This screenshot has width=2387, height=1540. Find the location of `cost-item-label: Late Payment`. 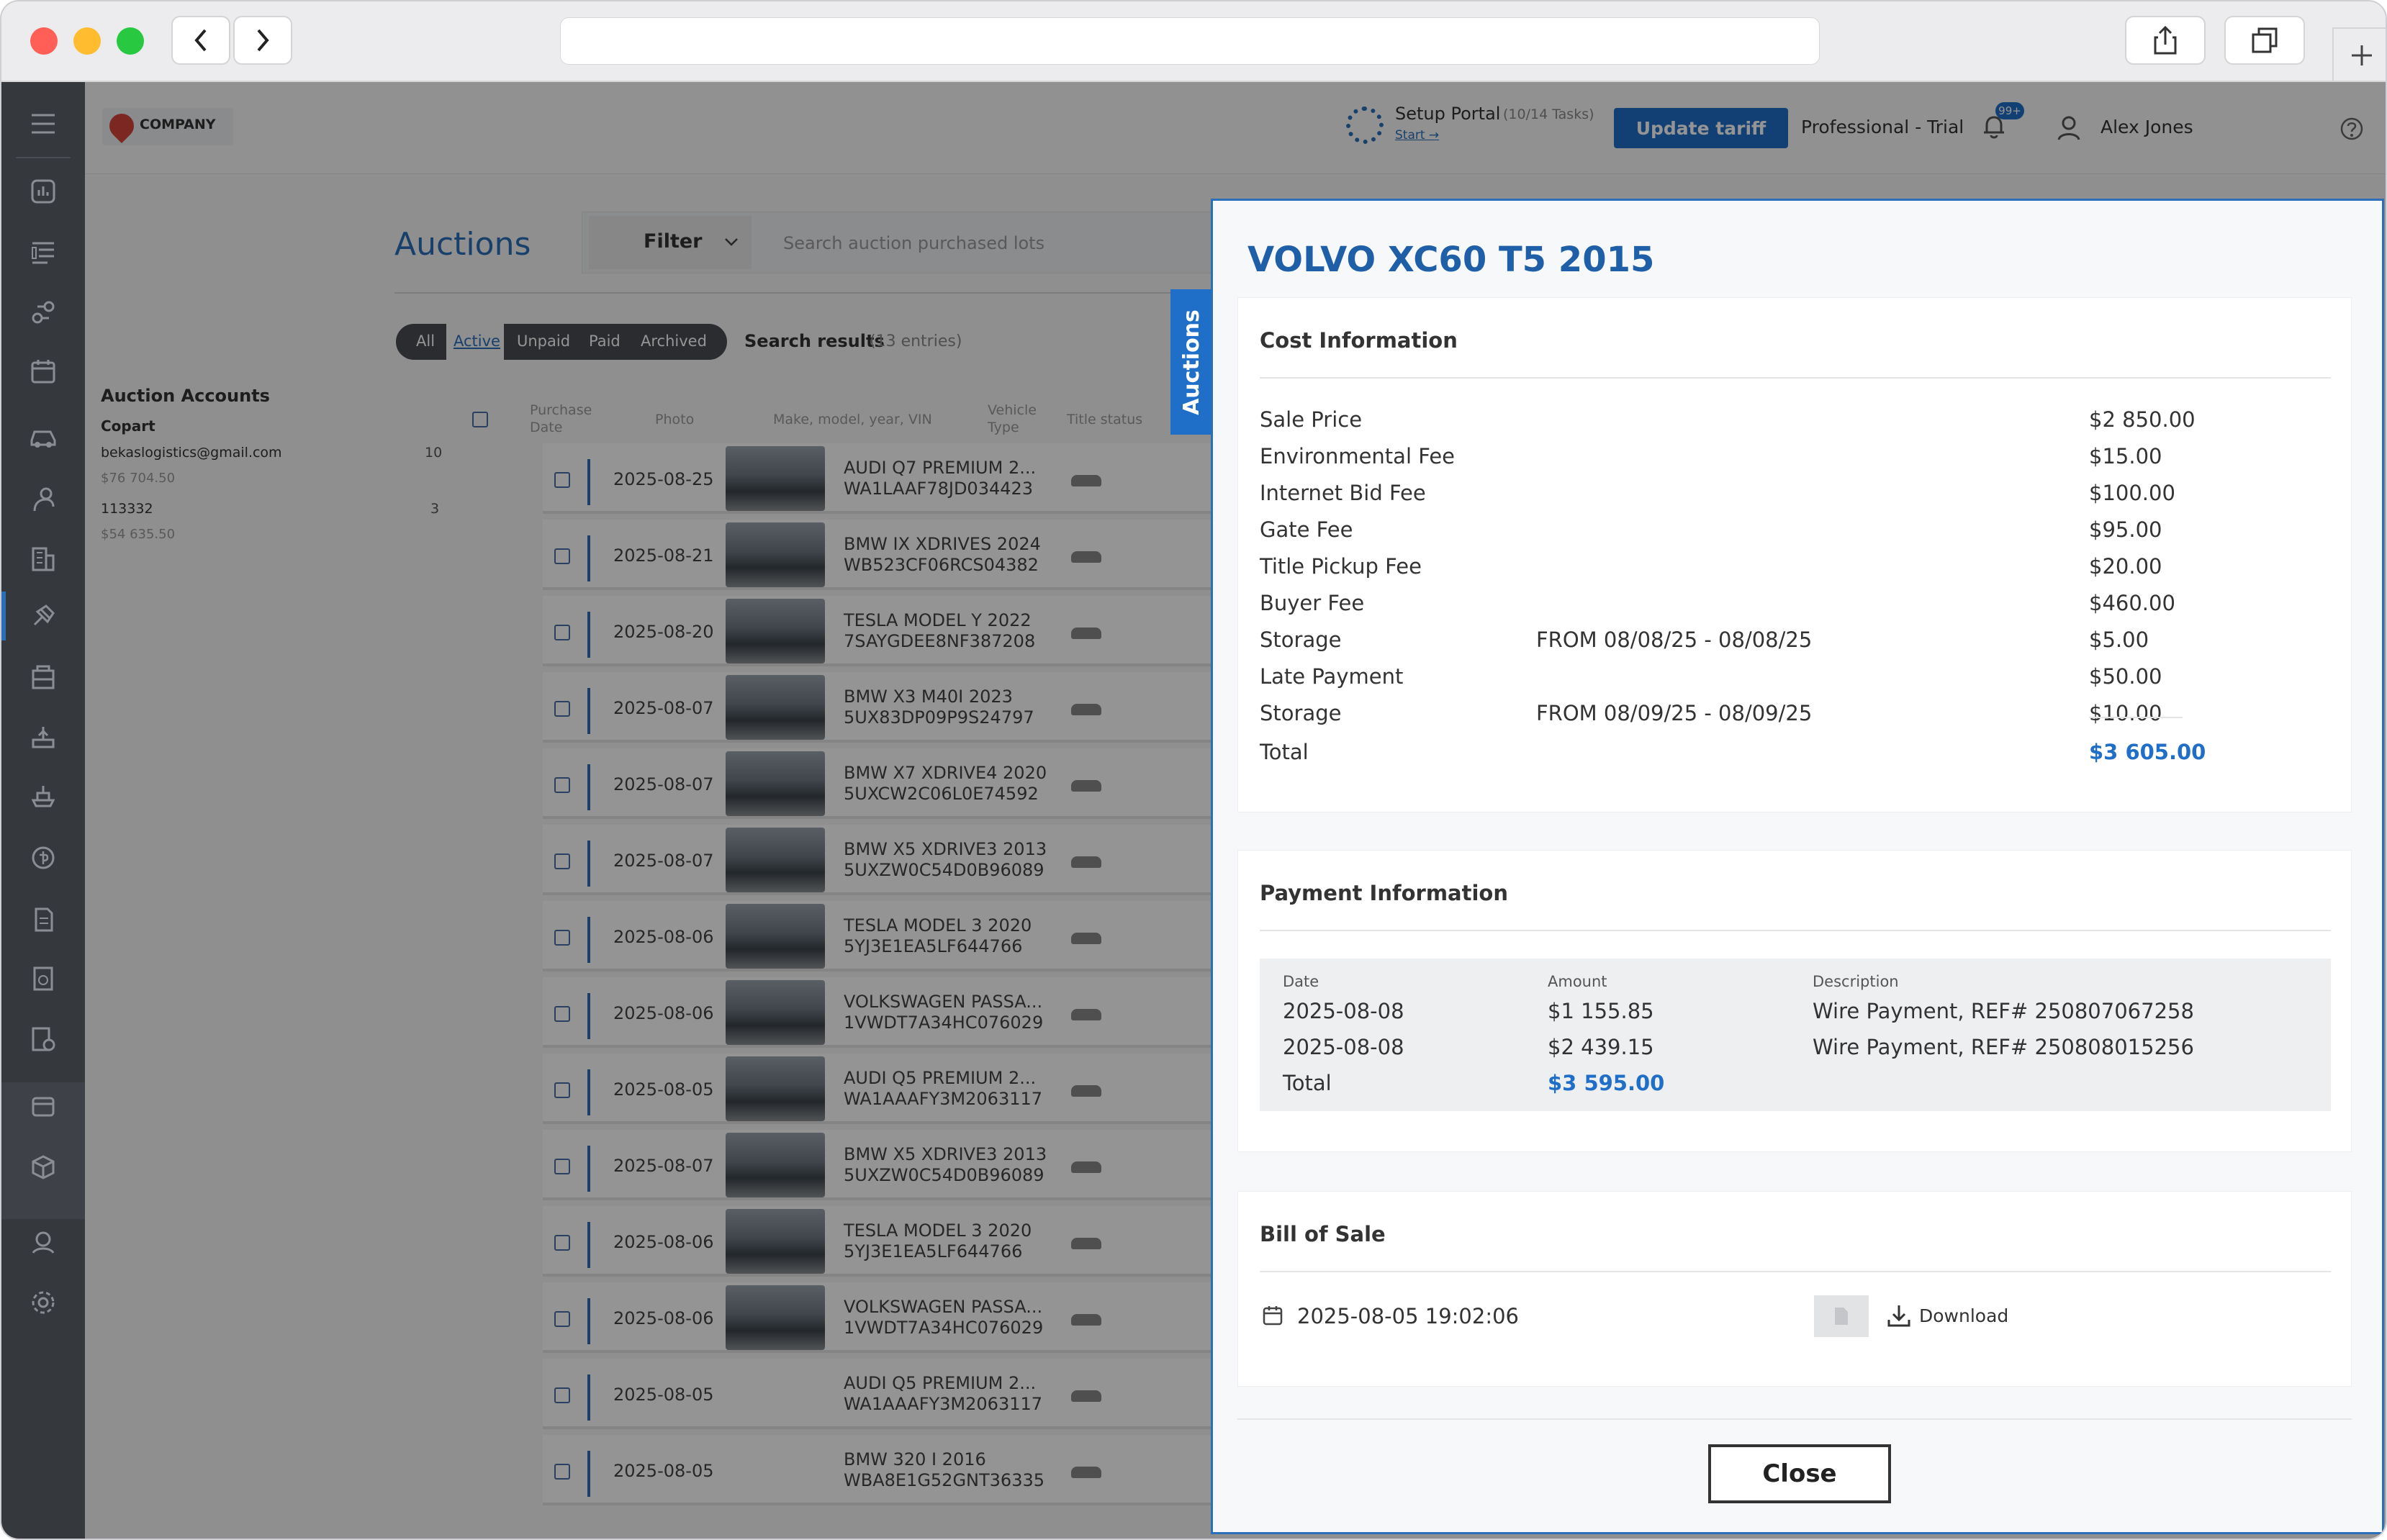

cost-item-label: Late Payment is located at coordinates (1332, 676).